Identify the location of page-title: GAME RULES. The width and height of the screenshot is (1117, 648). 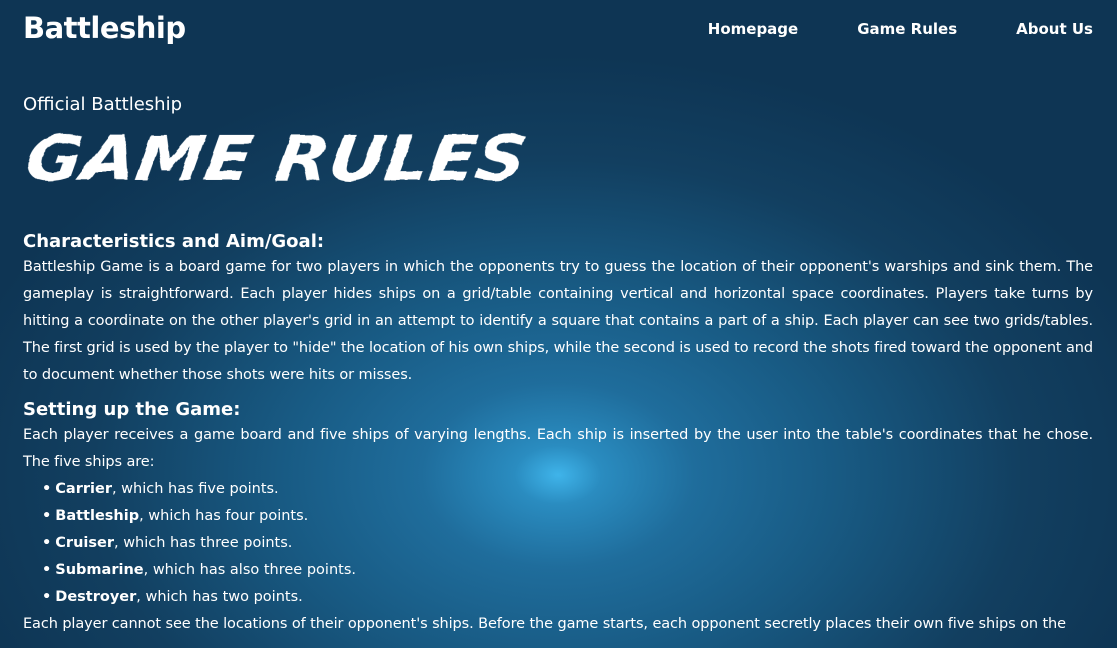
(557, 157).